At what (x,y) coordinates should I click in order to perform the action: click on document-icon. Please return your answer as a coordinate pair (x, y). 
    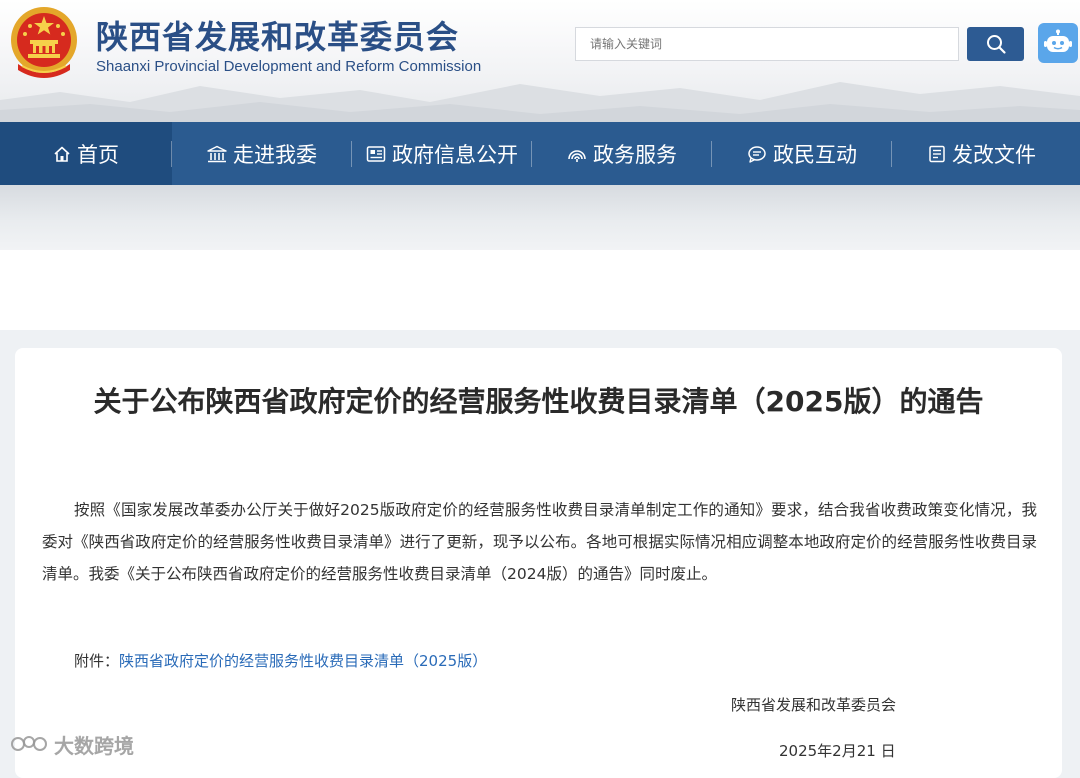
    Looking at the image, I should click on (937, 153).